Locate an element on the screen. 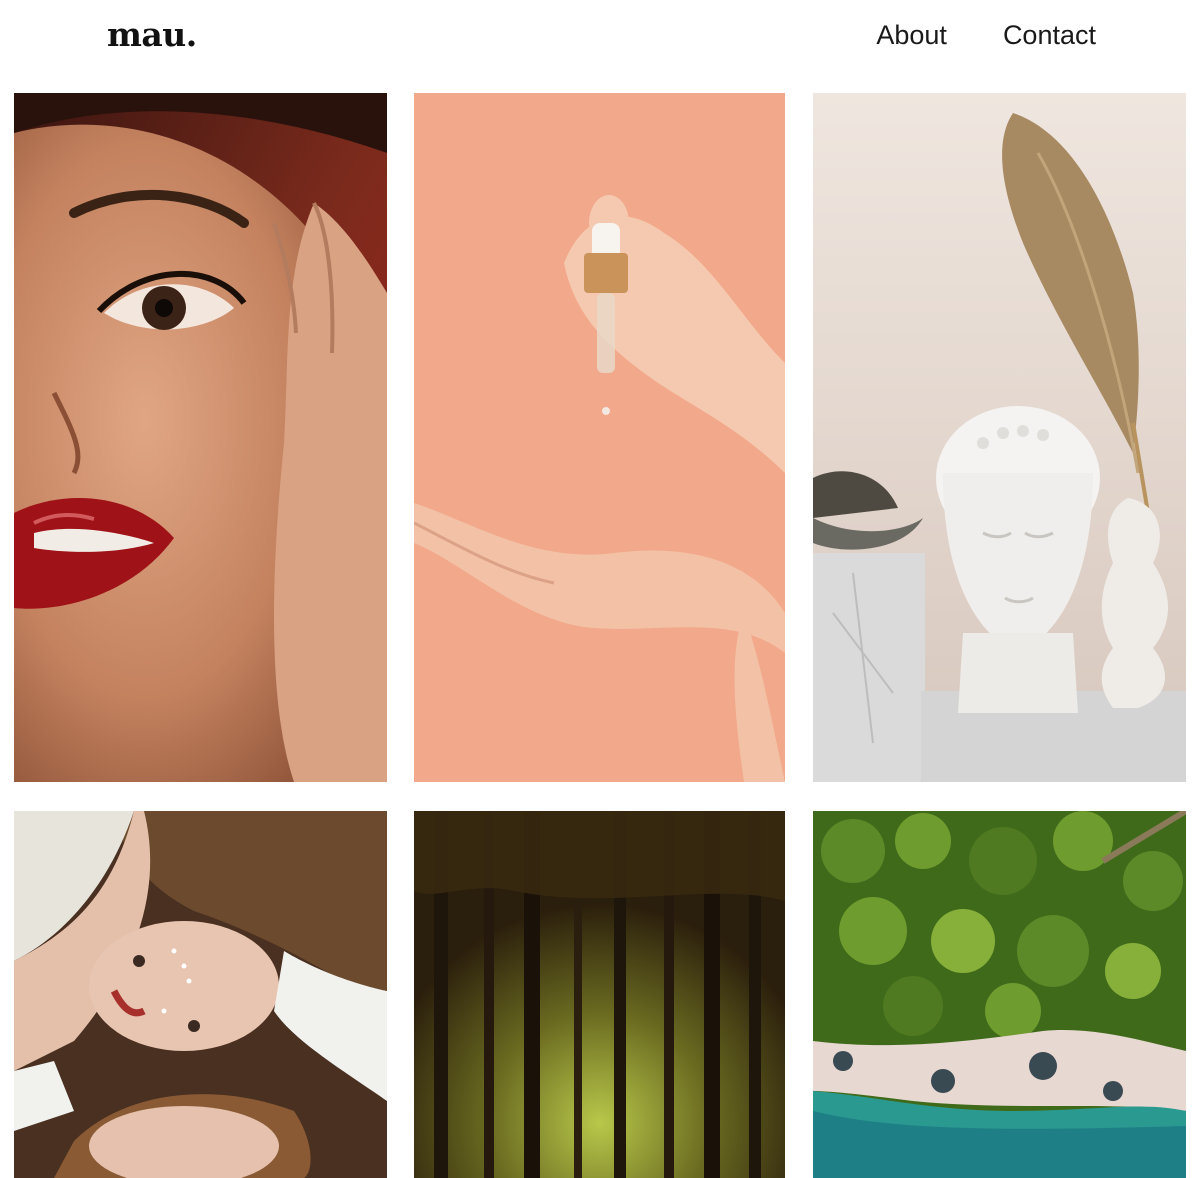 The width and height of the screenshot is (1200, 1178). two-women-image is located at coordinates (200, 994).